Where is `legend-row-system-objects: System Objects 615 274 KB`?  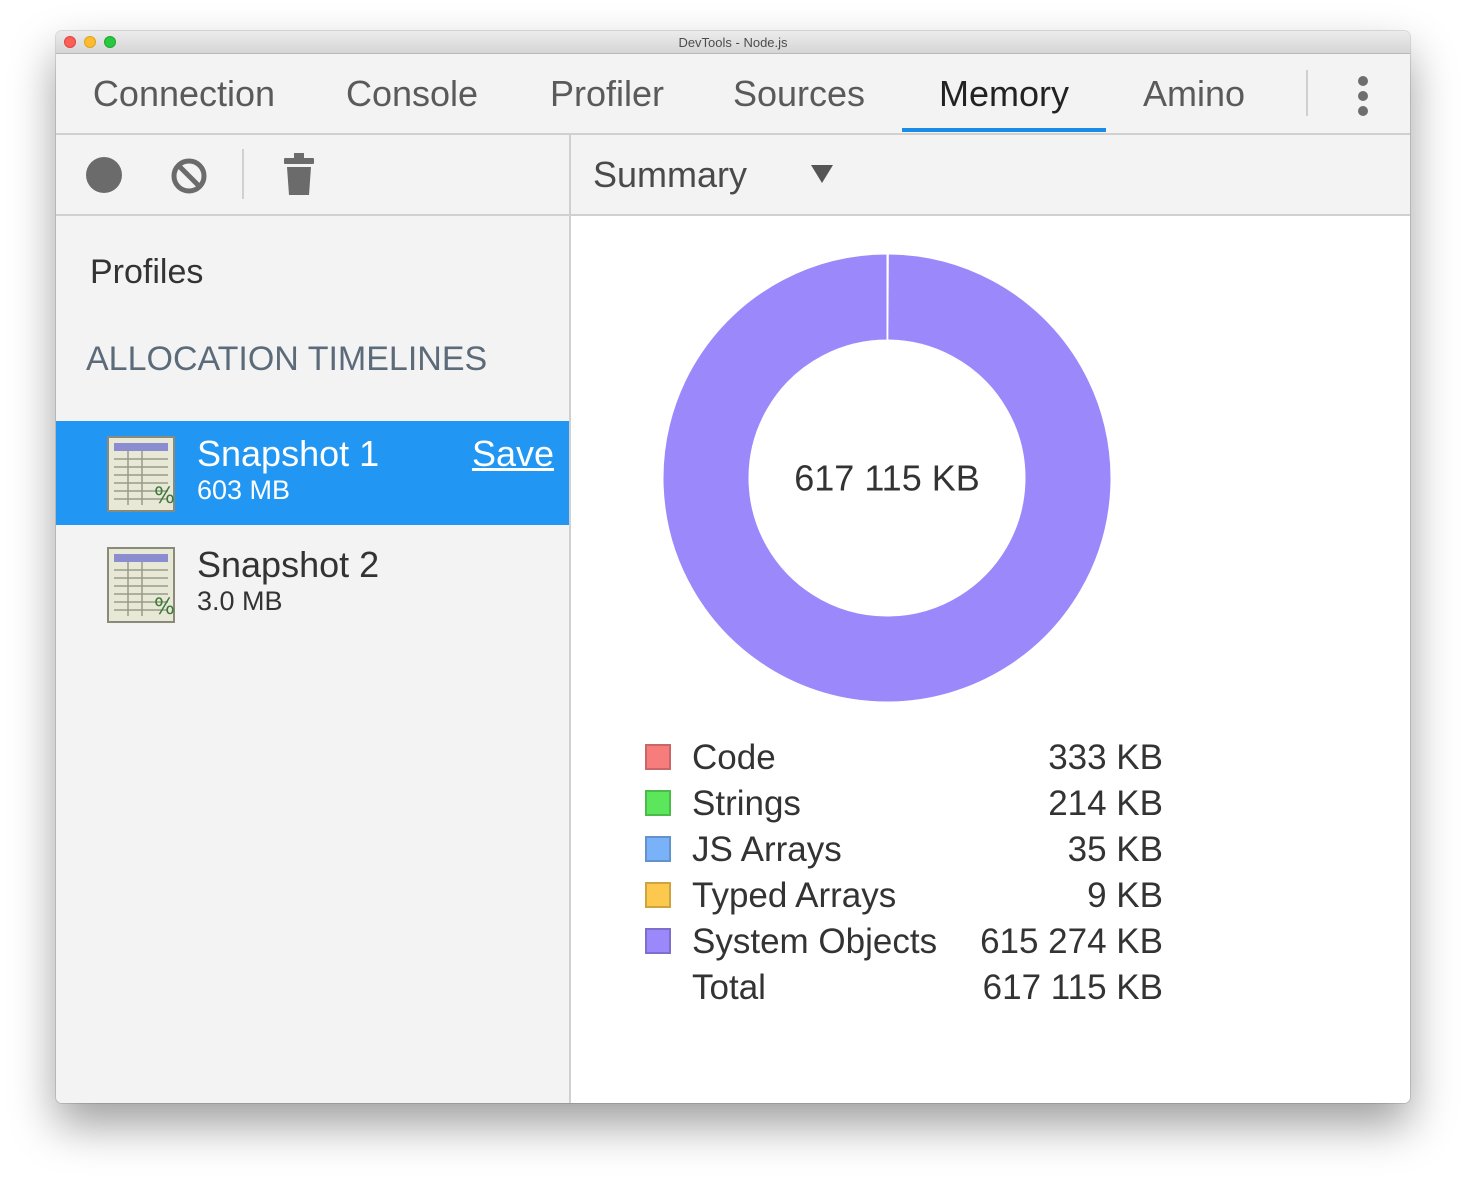 legend-row-system-objects: System Objects 615 274 KB is located at coordinates (903, 945).